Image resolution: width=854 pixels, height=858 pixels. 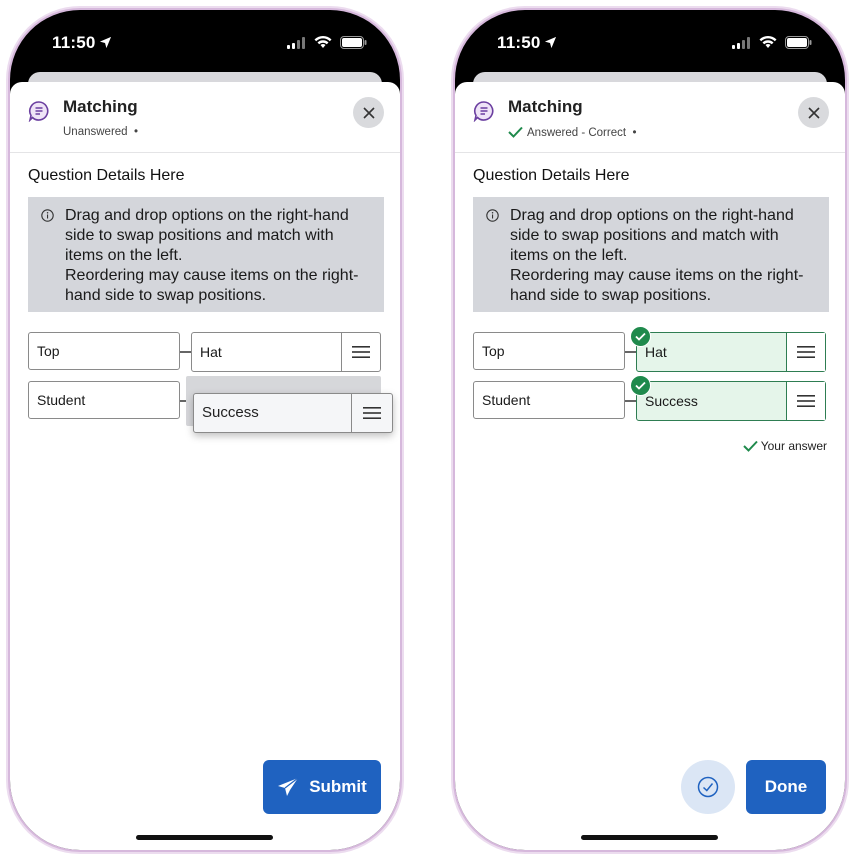 What do you see at coordinates (230, 412) in the screenshot?
I see `dragging-item-label: Success` at bounding box center [230, 412].